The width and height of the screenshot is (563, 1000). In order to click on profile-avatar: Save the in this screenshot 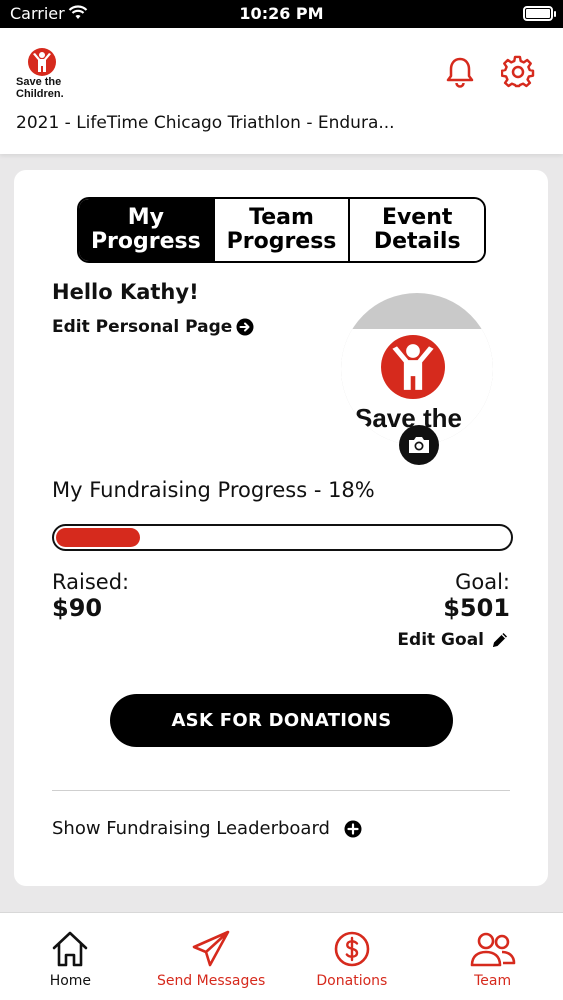, I will do `click(417, 369)`.